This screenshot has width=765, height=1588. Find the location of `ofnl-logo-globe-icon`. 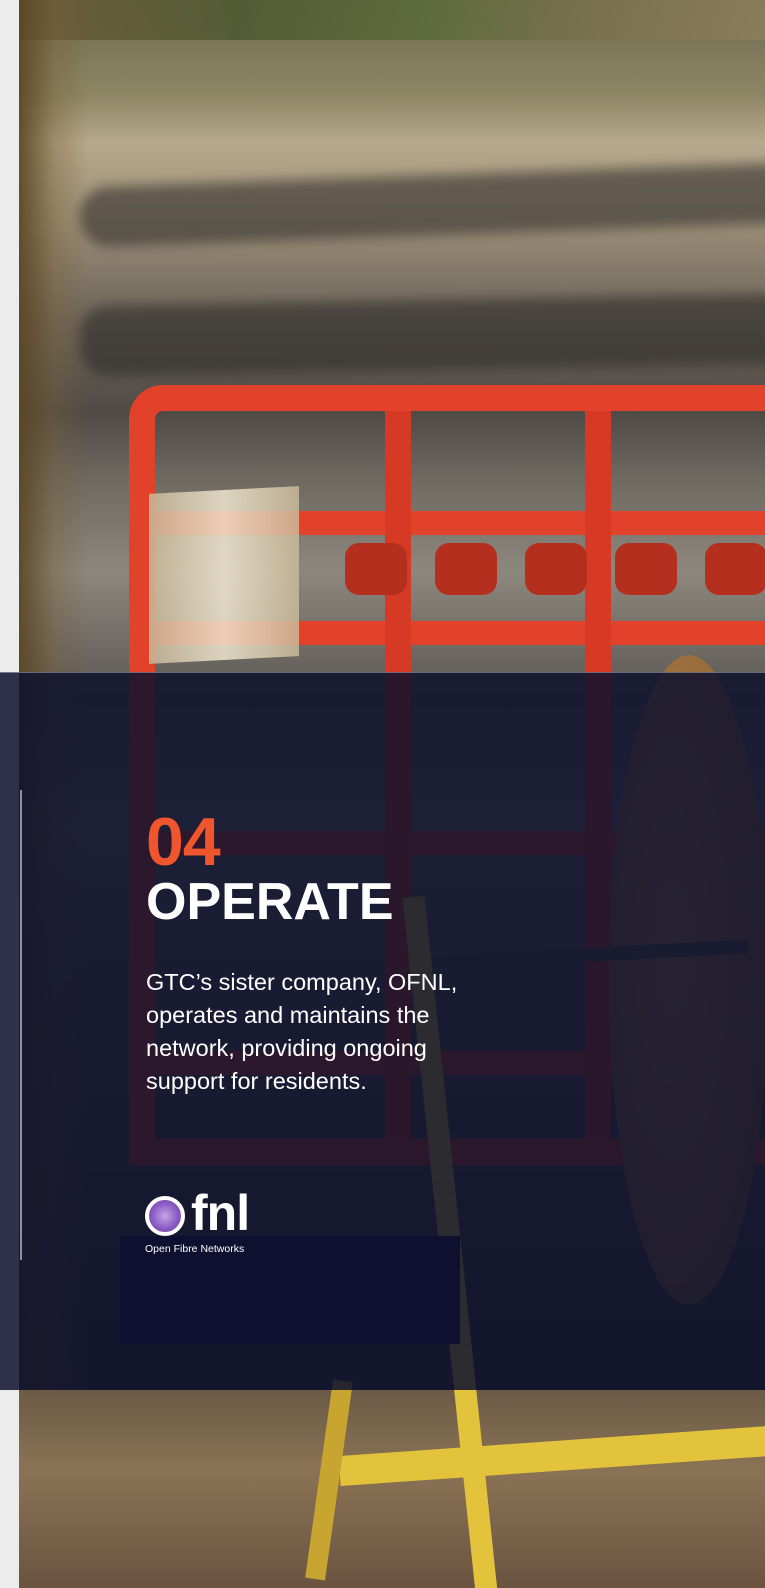

ofnl-logo-globe-icon is located at coordinates (165, 1216).